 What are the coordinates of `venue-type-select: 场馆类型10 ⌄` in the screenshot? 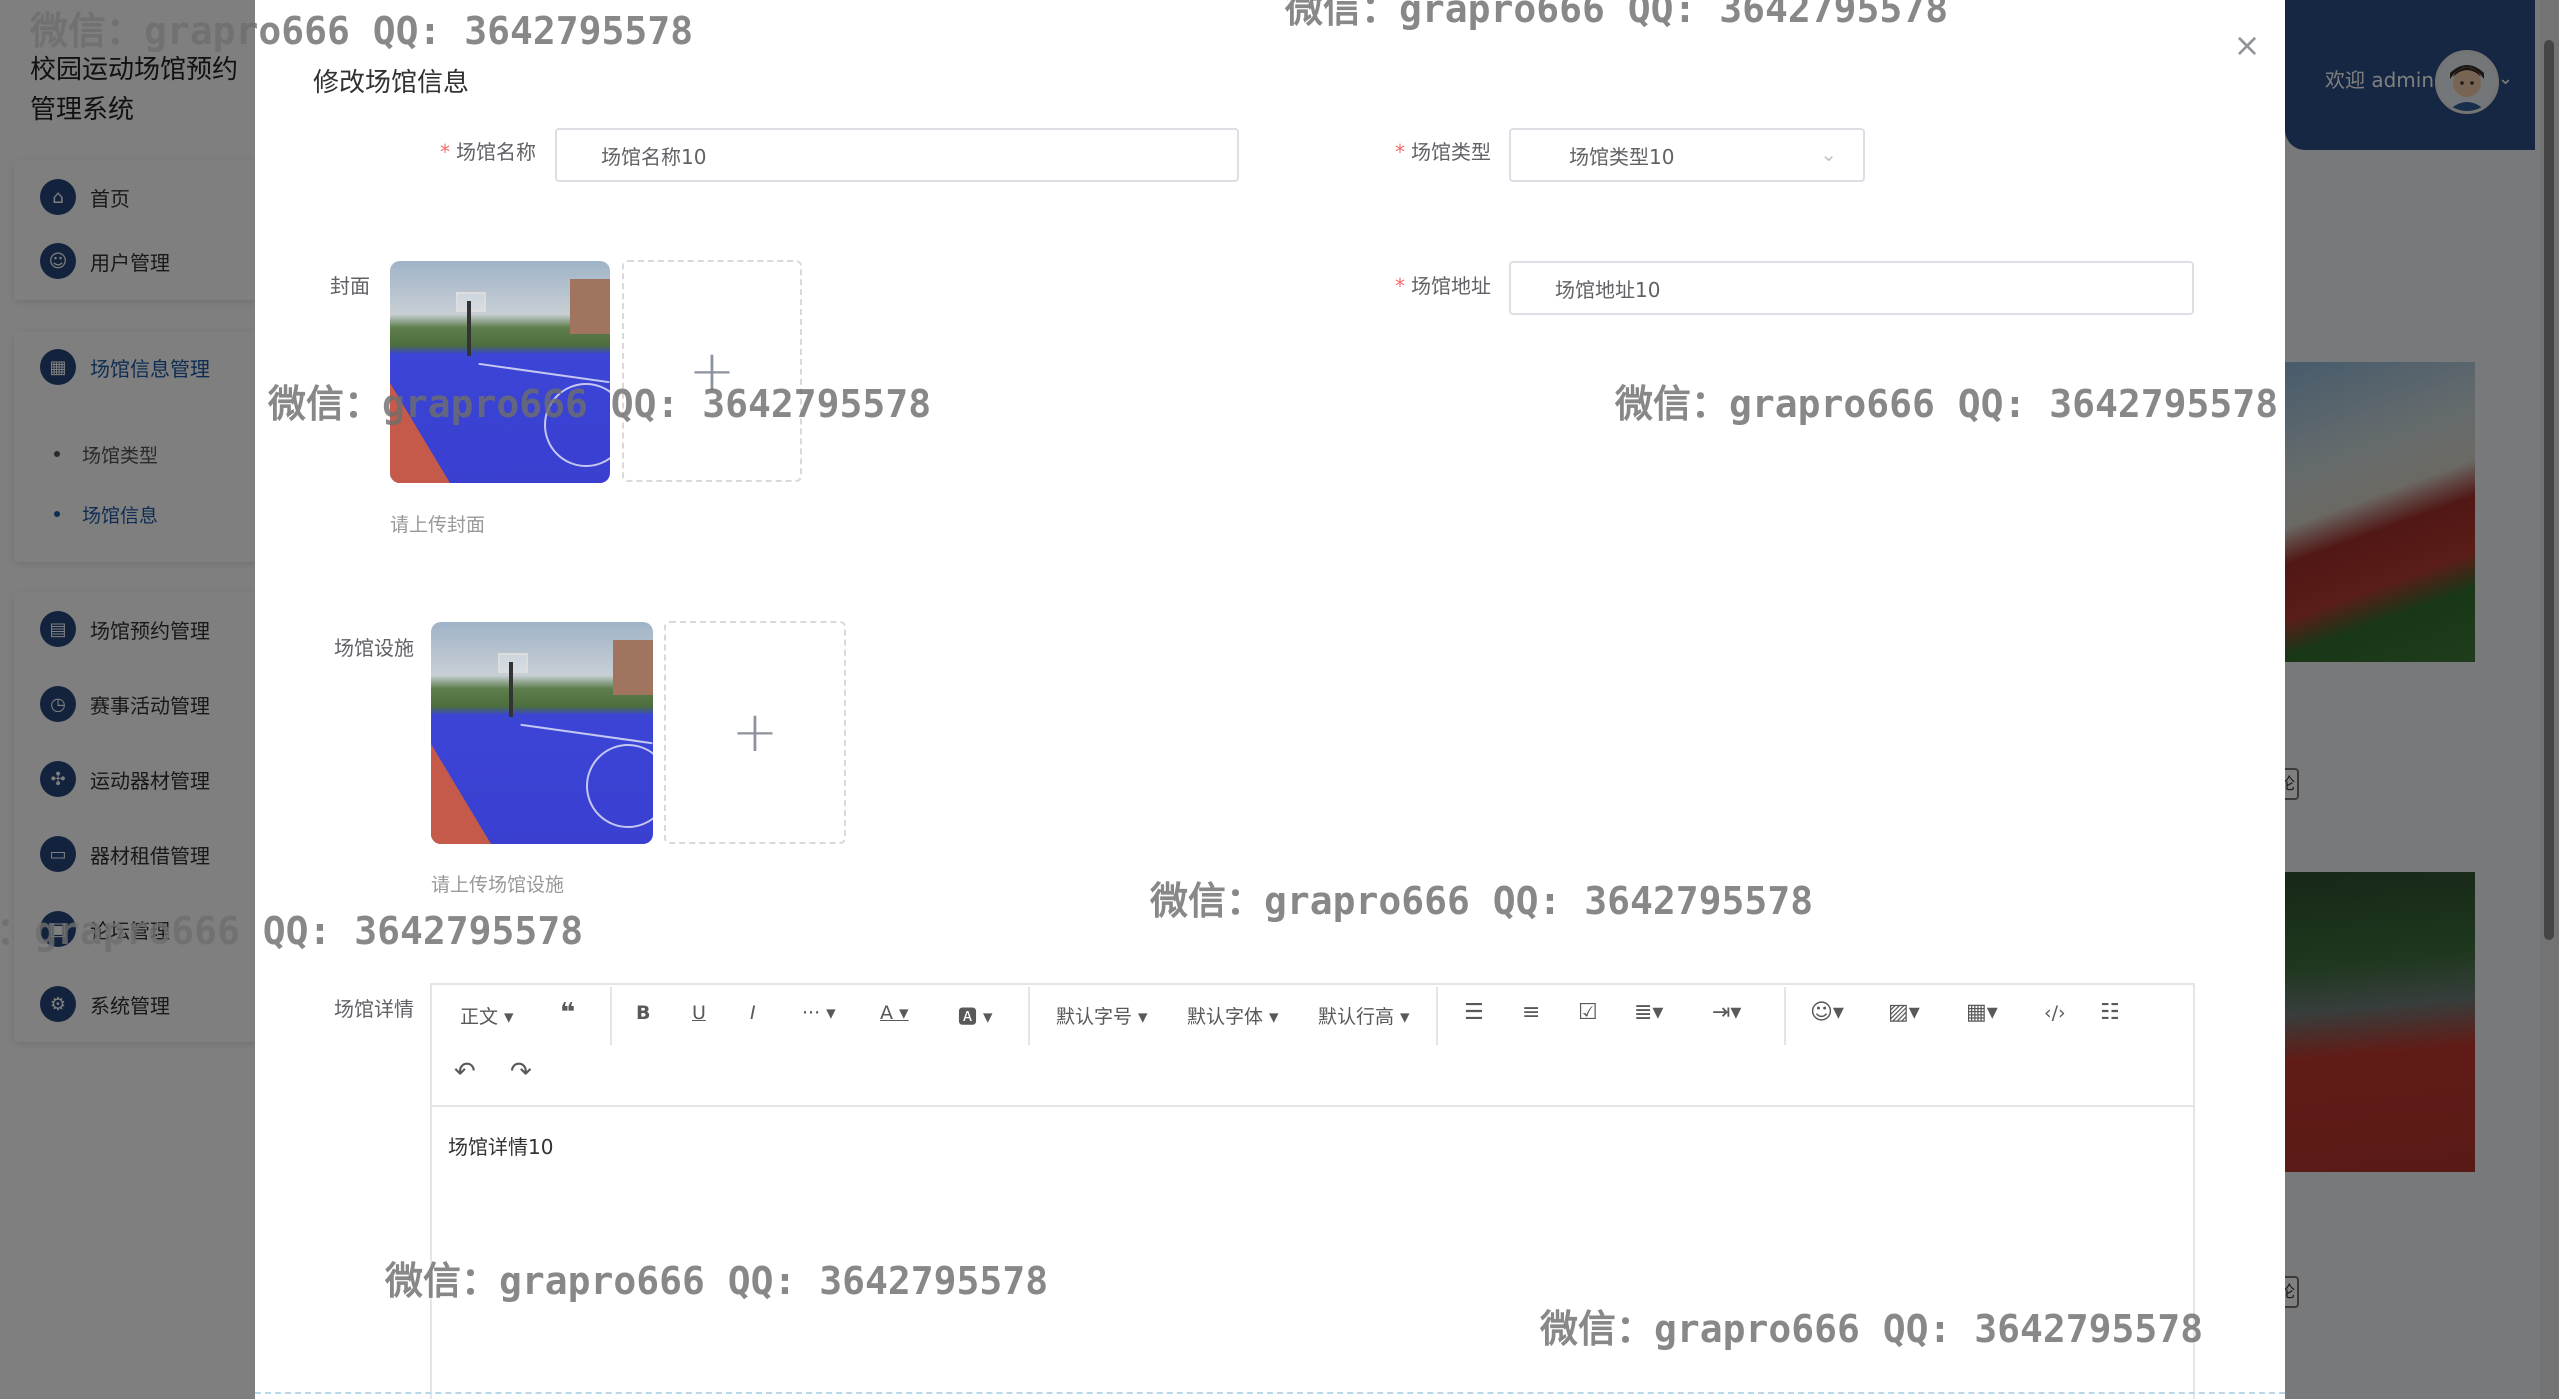 It's located at (1687, 155).